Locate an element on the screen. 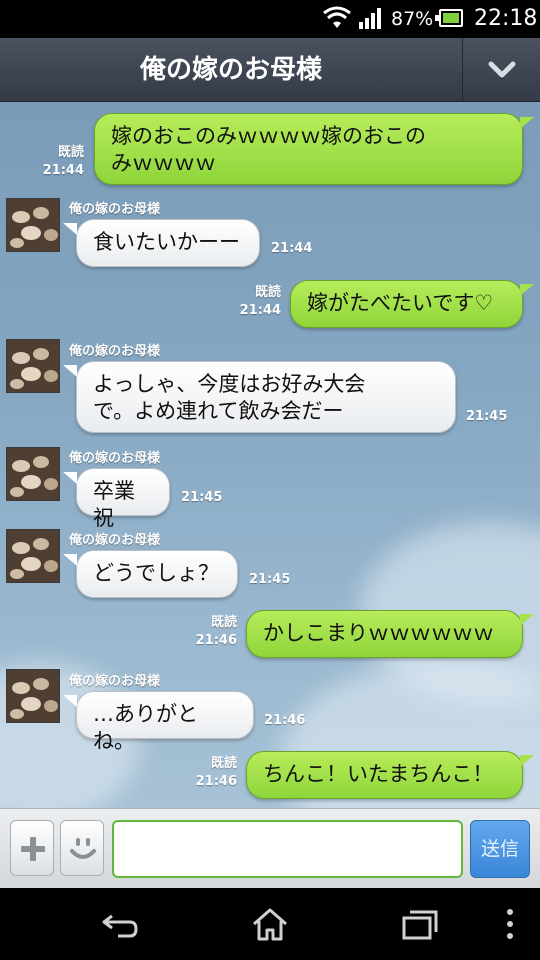 The width and height of the screenshot is (540, 960). outgoing-bubble: 嫁のおこのみｗｗｗｗ嫁のおこの みｗｗｗｗ is located at coordinates (308, 149).